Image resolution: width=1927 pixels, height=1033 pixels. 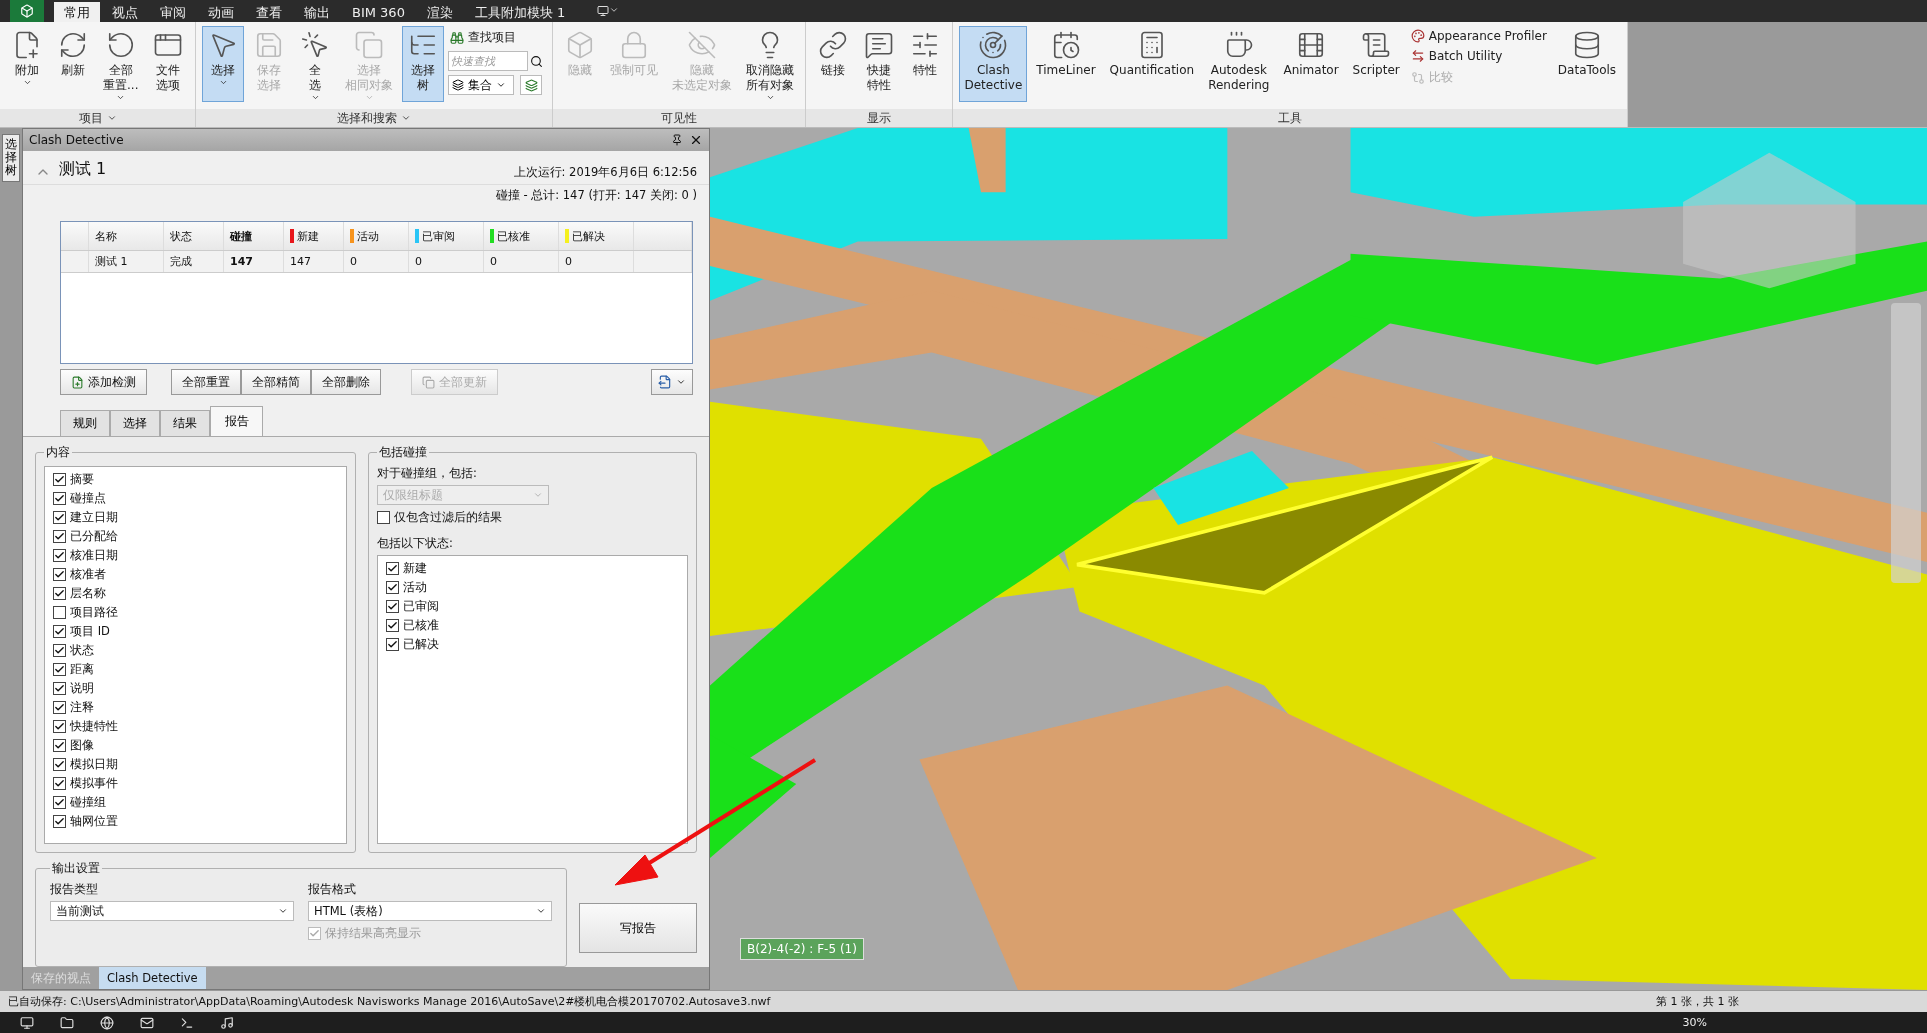 What do you see at coordinates (532, 517) in the screenshot?
I see `filter-checkbox: 仅包含过滤后的结果` at bounding box center [532, 517].